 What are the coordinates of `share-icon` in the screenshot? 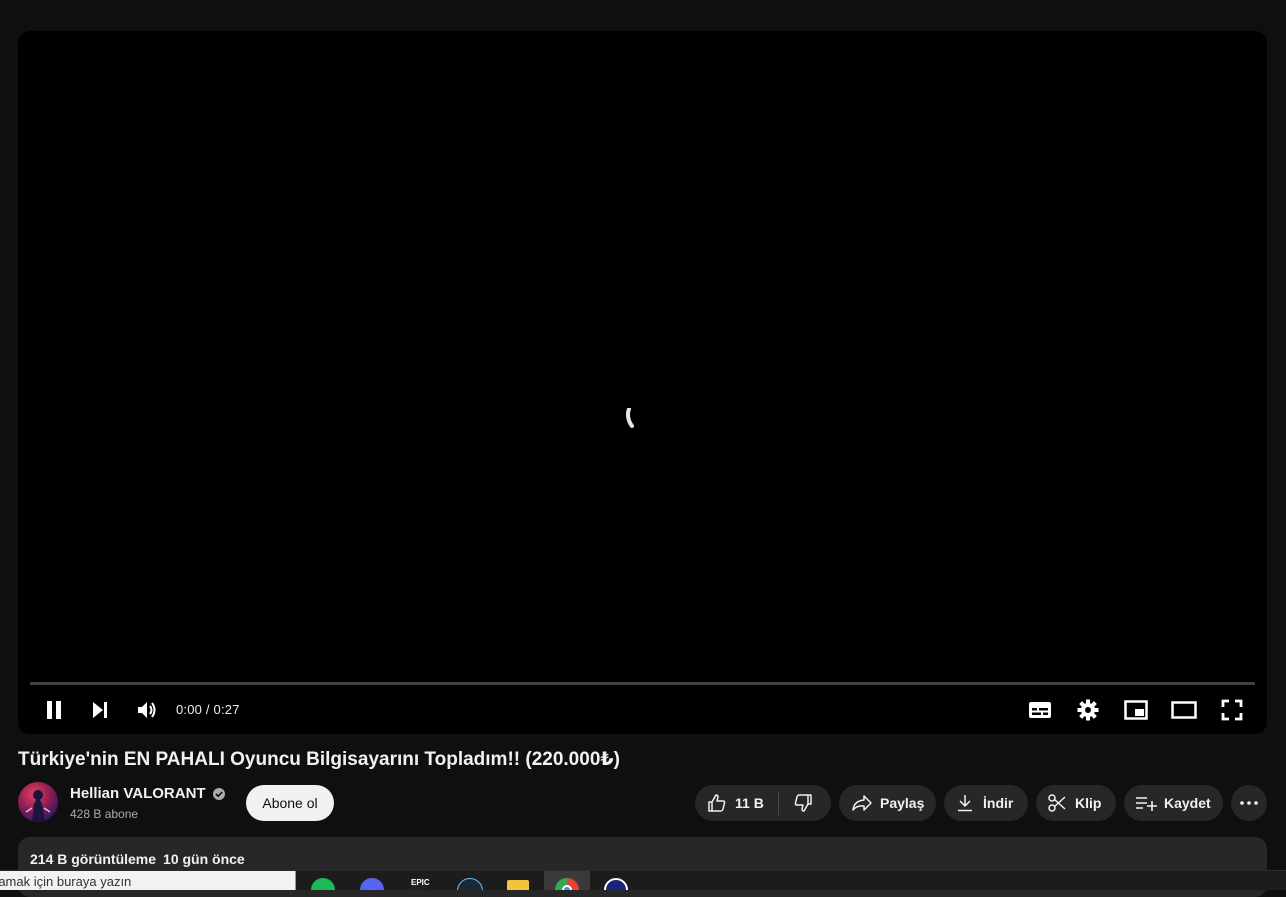 It's located at (862, 803).